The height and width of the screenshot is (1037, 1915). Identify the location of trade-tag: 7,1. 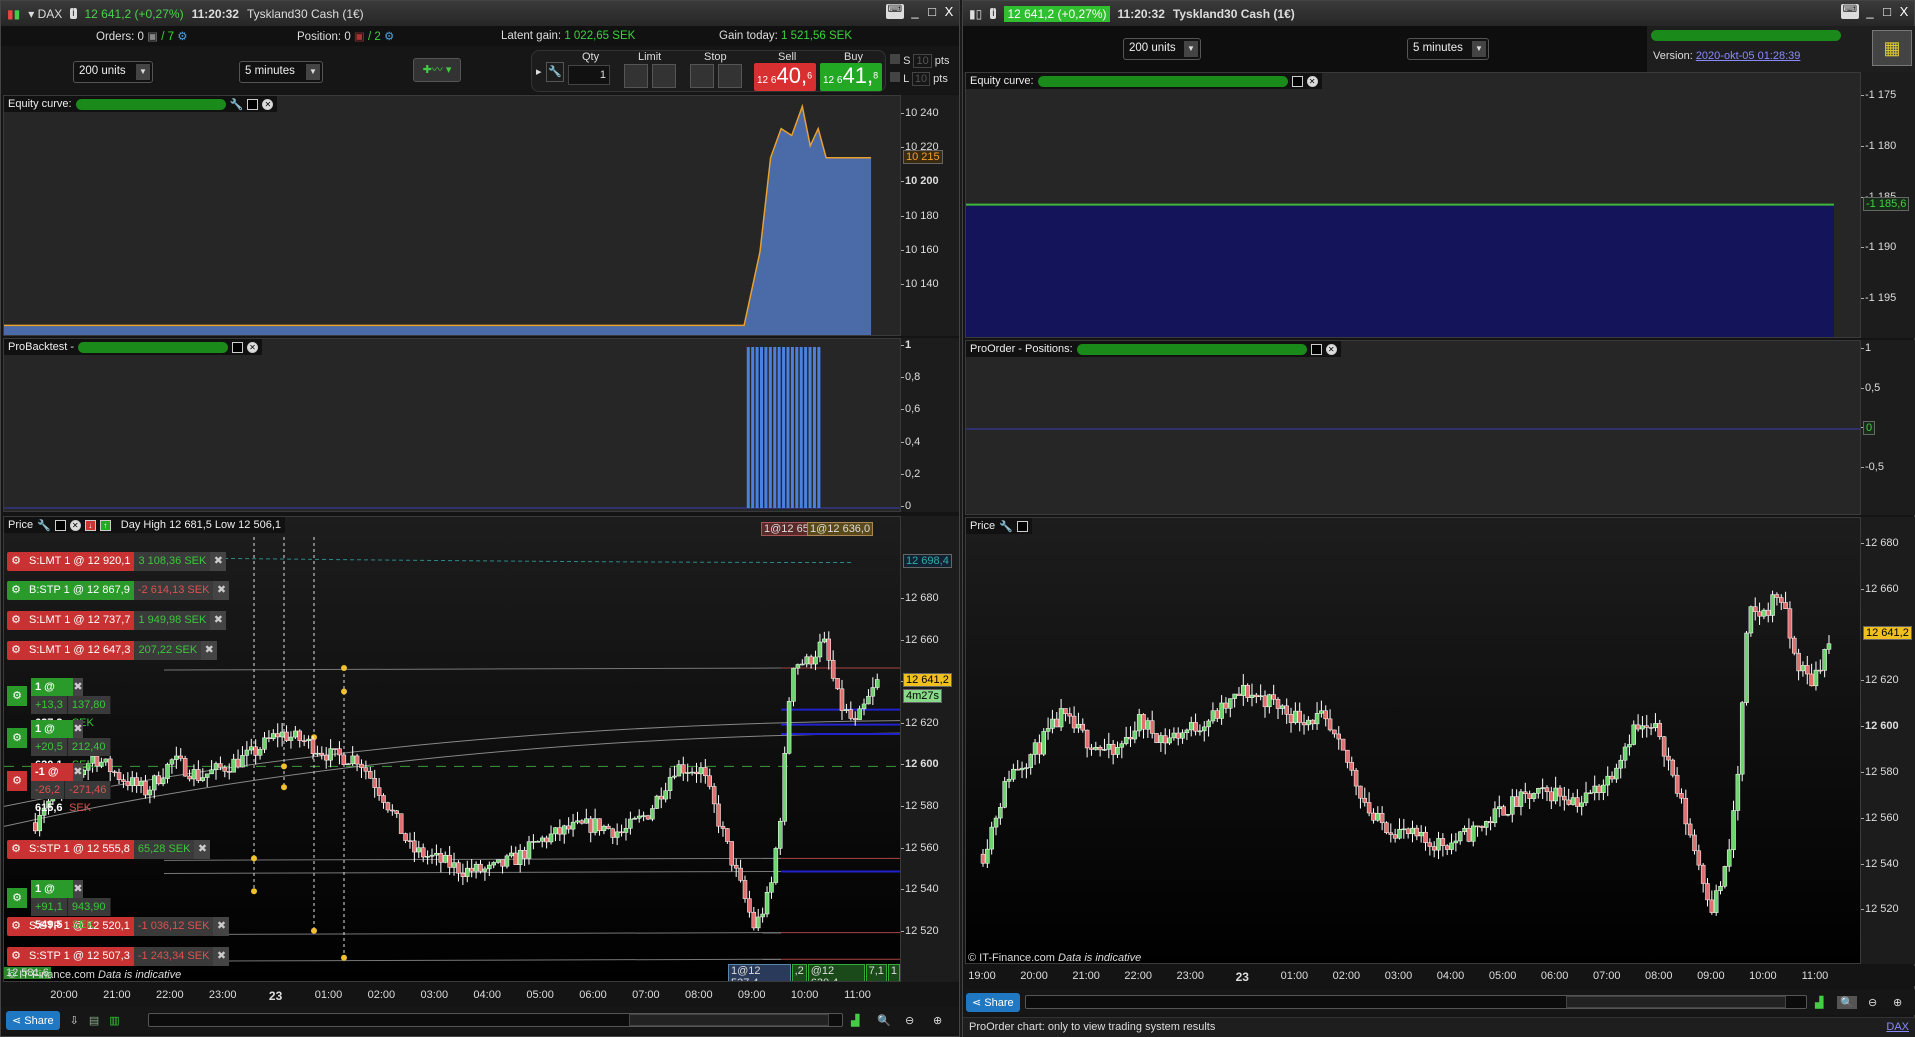
(876, 972).